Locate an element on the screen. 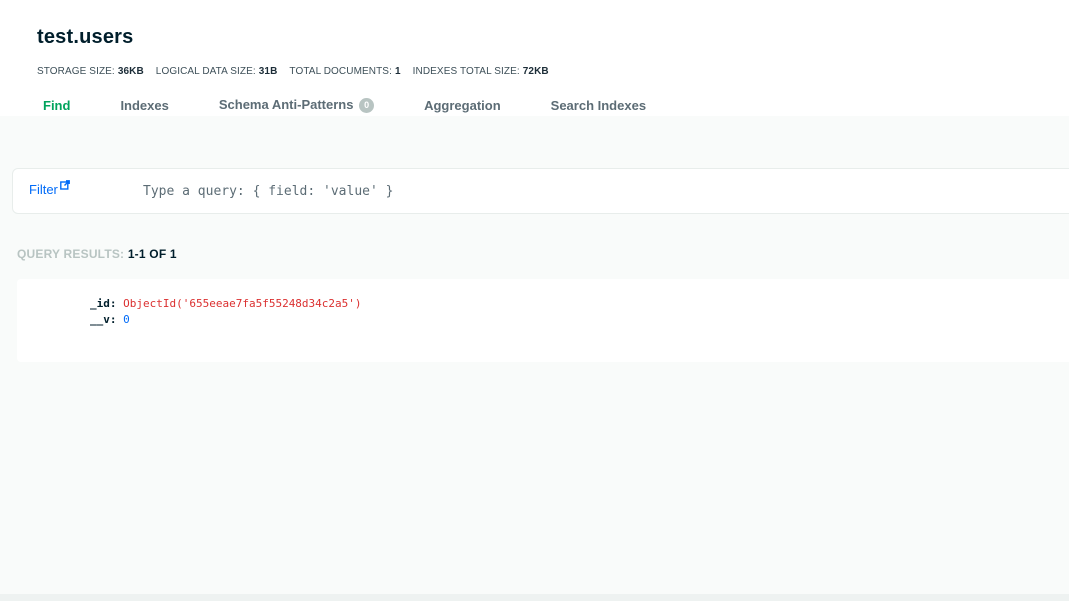 This screenshot has height=601, width=1069. document-field-v: __v: 0 is located at coordinates (110, 319).